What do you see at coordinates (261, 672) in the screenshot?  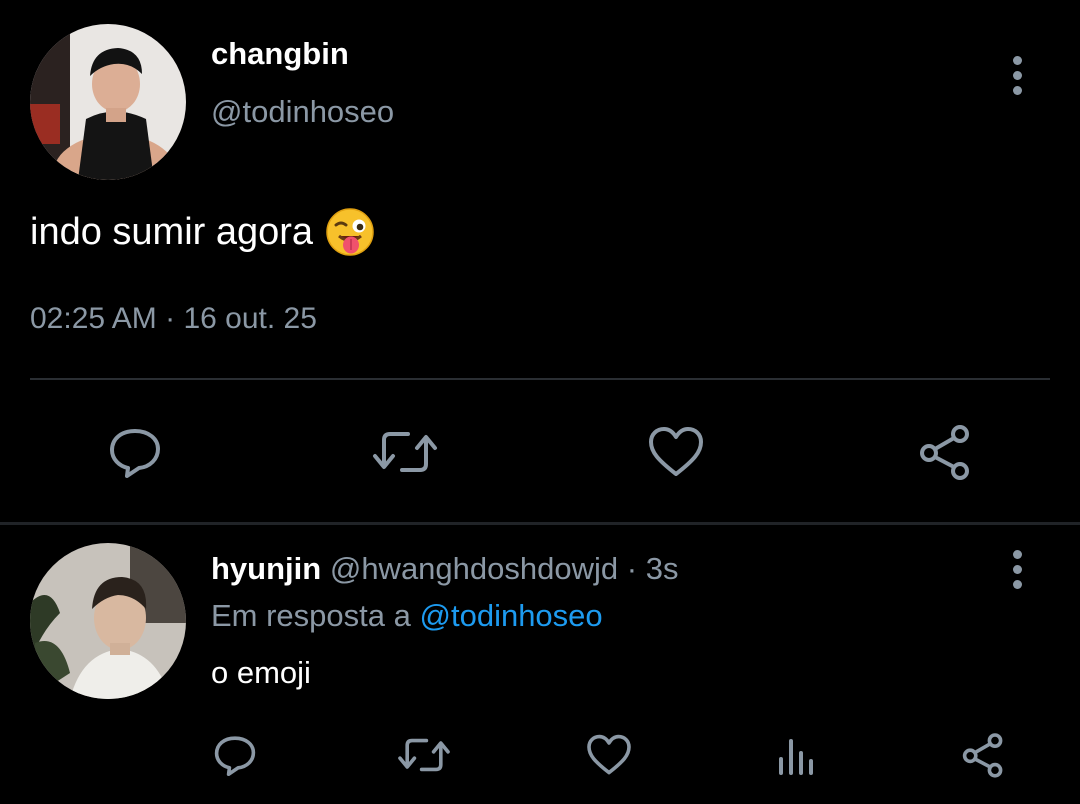 I see `reply-text: o emoji` at bounding box center [261, 672].